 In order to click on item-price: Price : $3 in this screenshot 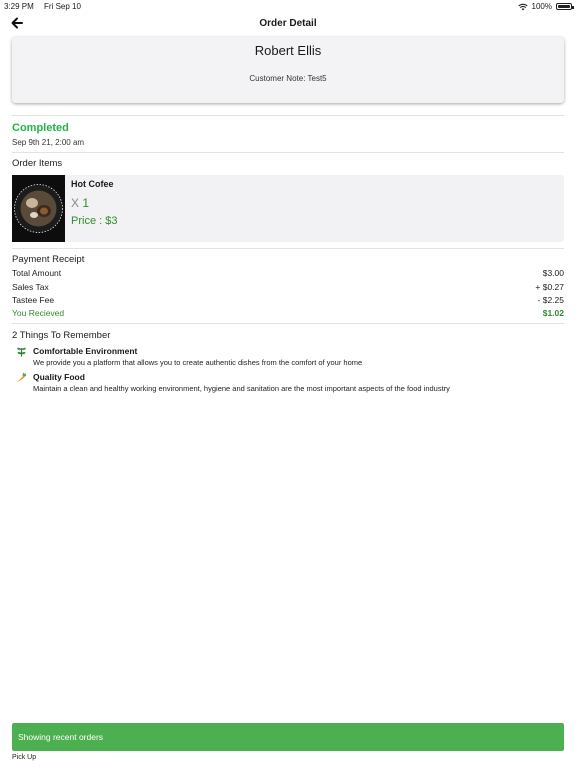, I will do `click(94, 221)`.